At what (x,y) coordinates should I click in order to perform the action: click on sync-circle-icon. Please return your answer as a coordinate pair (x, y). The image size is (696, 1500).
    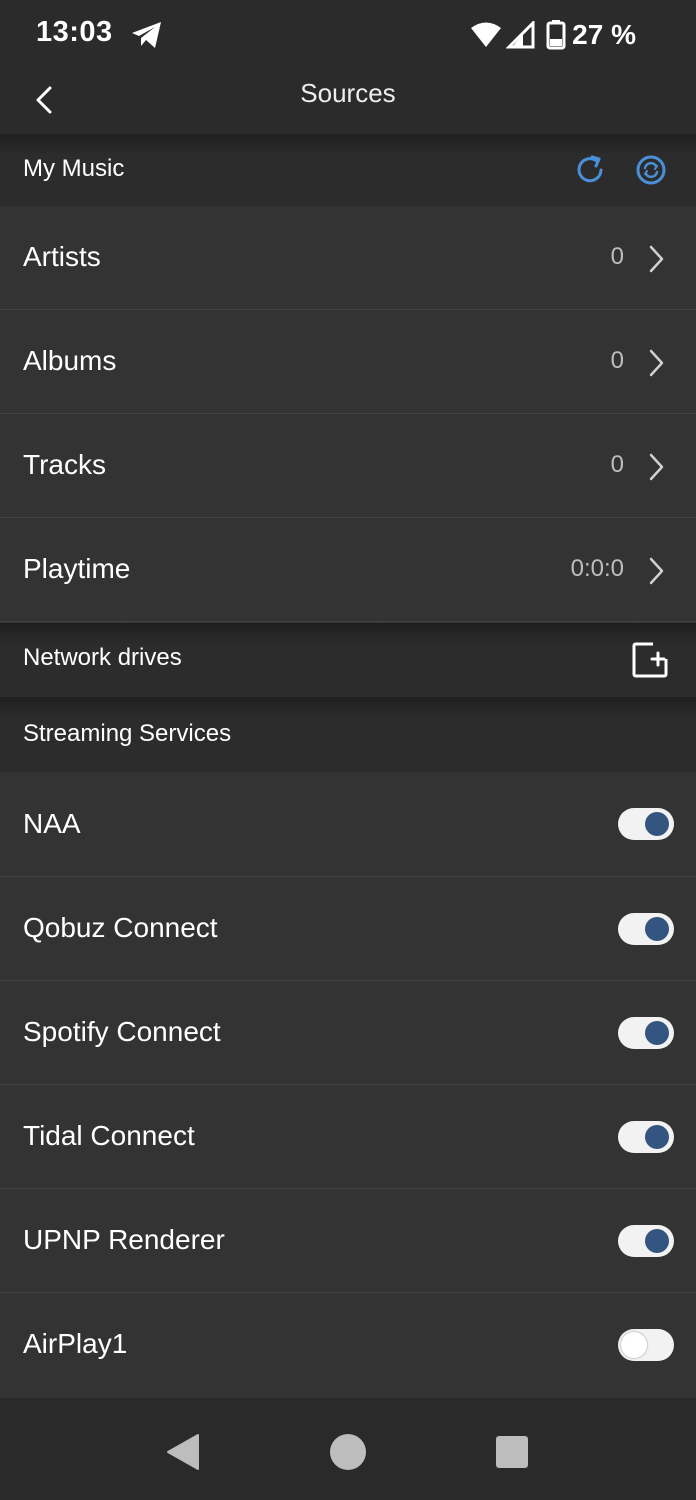
    Looking at the image, I should click on (651, 170).